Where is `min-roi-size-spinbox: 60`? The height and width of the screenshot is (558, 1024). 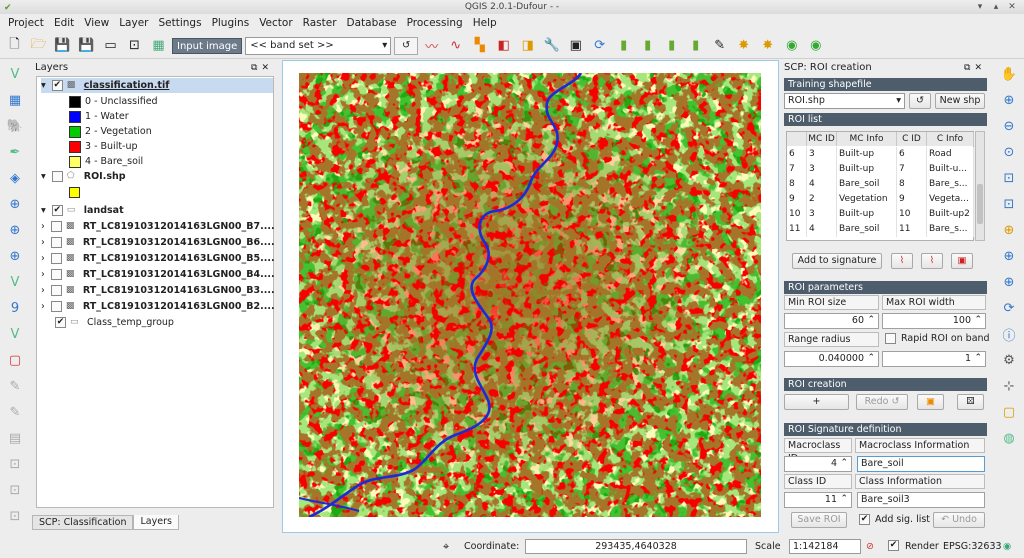
min-roi-size-spinbox: 60 is located at coordinates (831, 321).